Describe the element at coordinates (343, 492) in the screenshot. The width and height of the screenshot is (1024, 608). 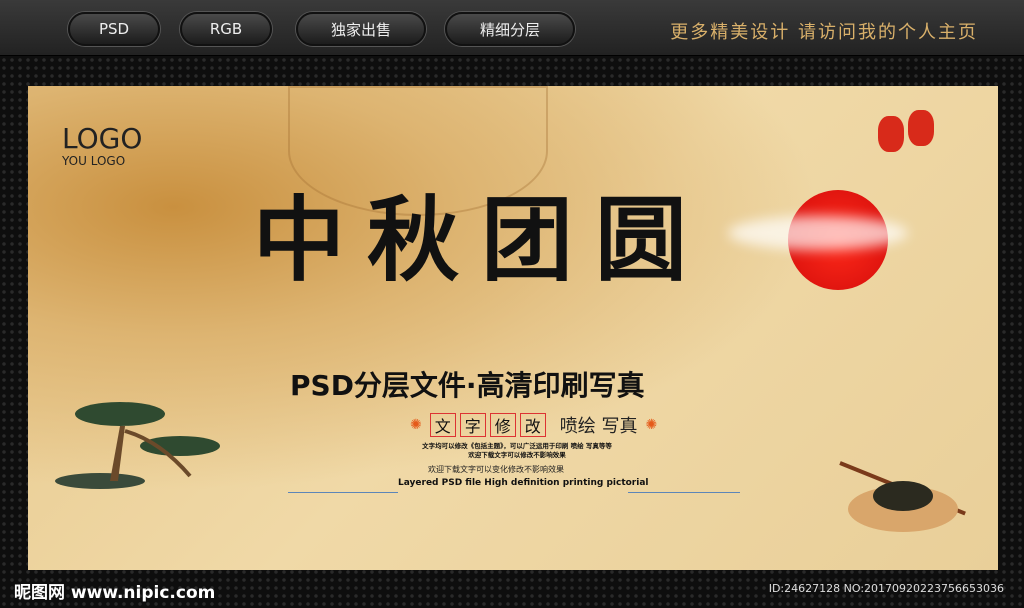
I see `divider-left` at that location.